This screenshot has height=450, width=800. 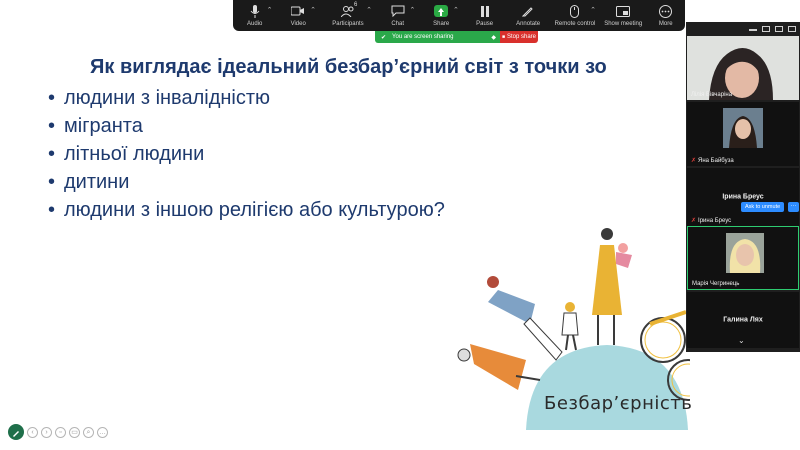 I want to click on participant-name: Марія Чегринець, so click(x=716, y=284).